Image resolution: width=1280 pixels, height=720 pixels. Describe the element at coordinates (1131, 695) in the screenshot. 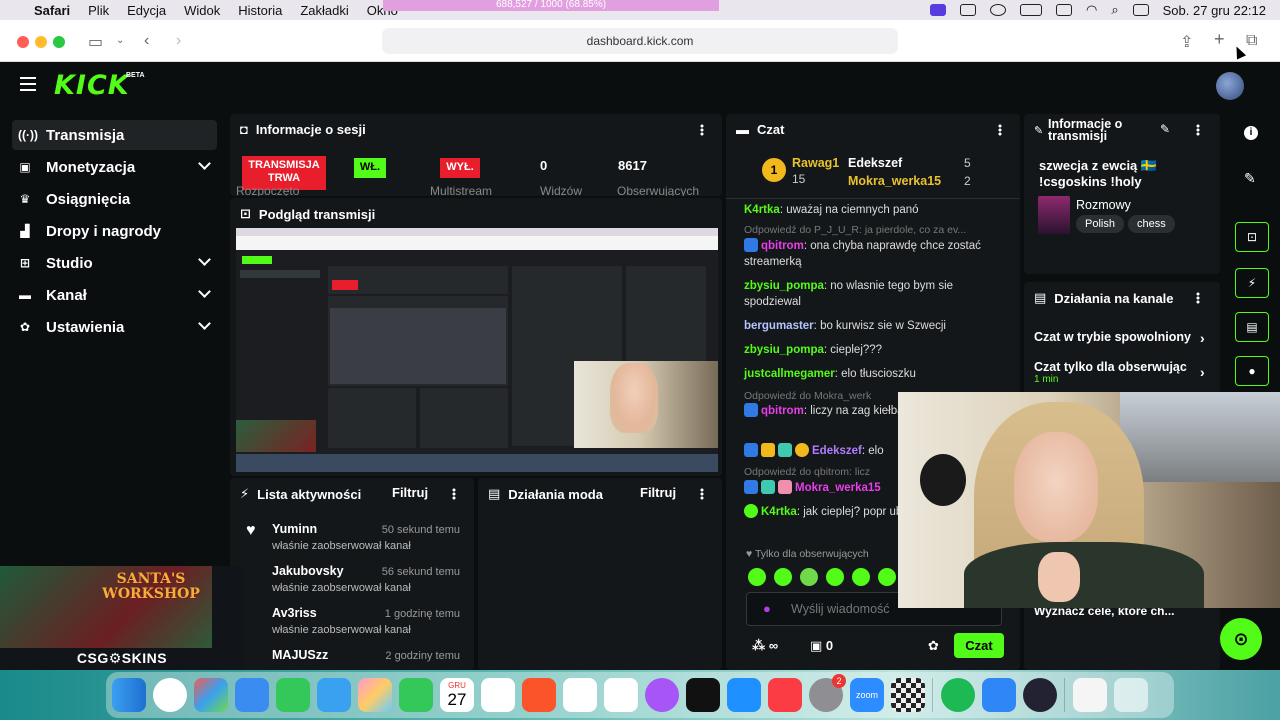

I see `trash-icon` at that location.